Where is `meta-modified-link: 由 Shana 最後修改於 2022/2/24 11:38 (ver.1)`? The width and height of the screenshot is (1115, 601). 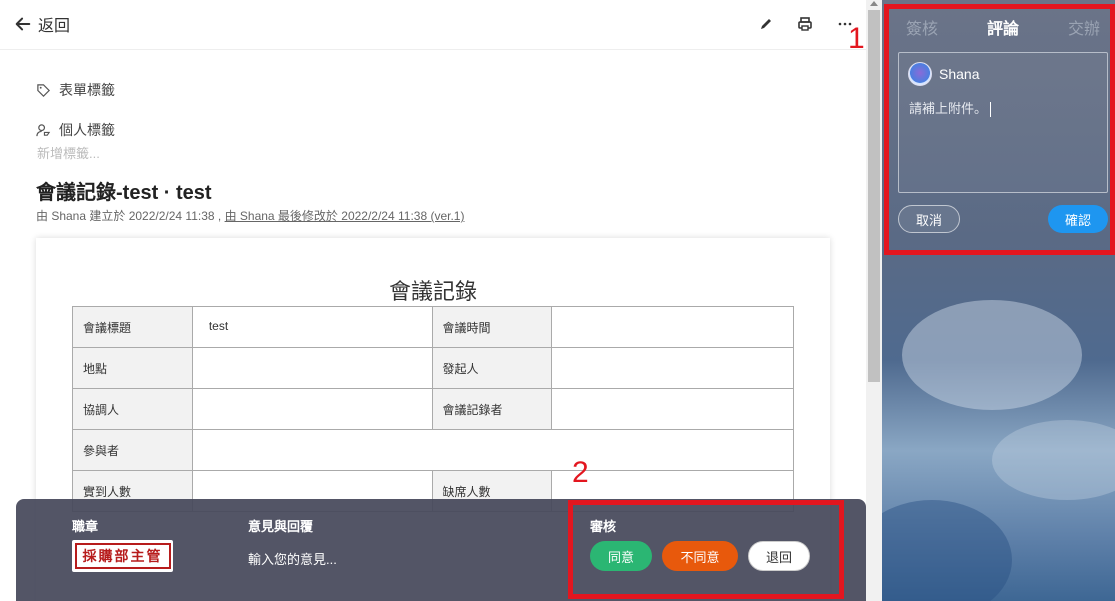 meta-modified-link: 由 Shana 最後修改於 2022/2/24 11:38 (ver.1) is located at coordinates (345, 216).